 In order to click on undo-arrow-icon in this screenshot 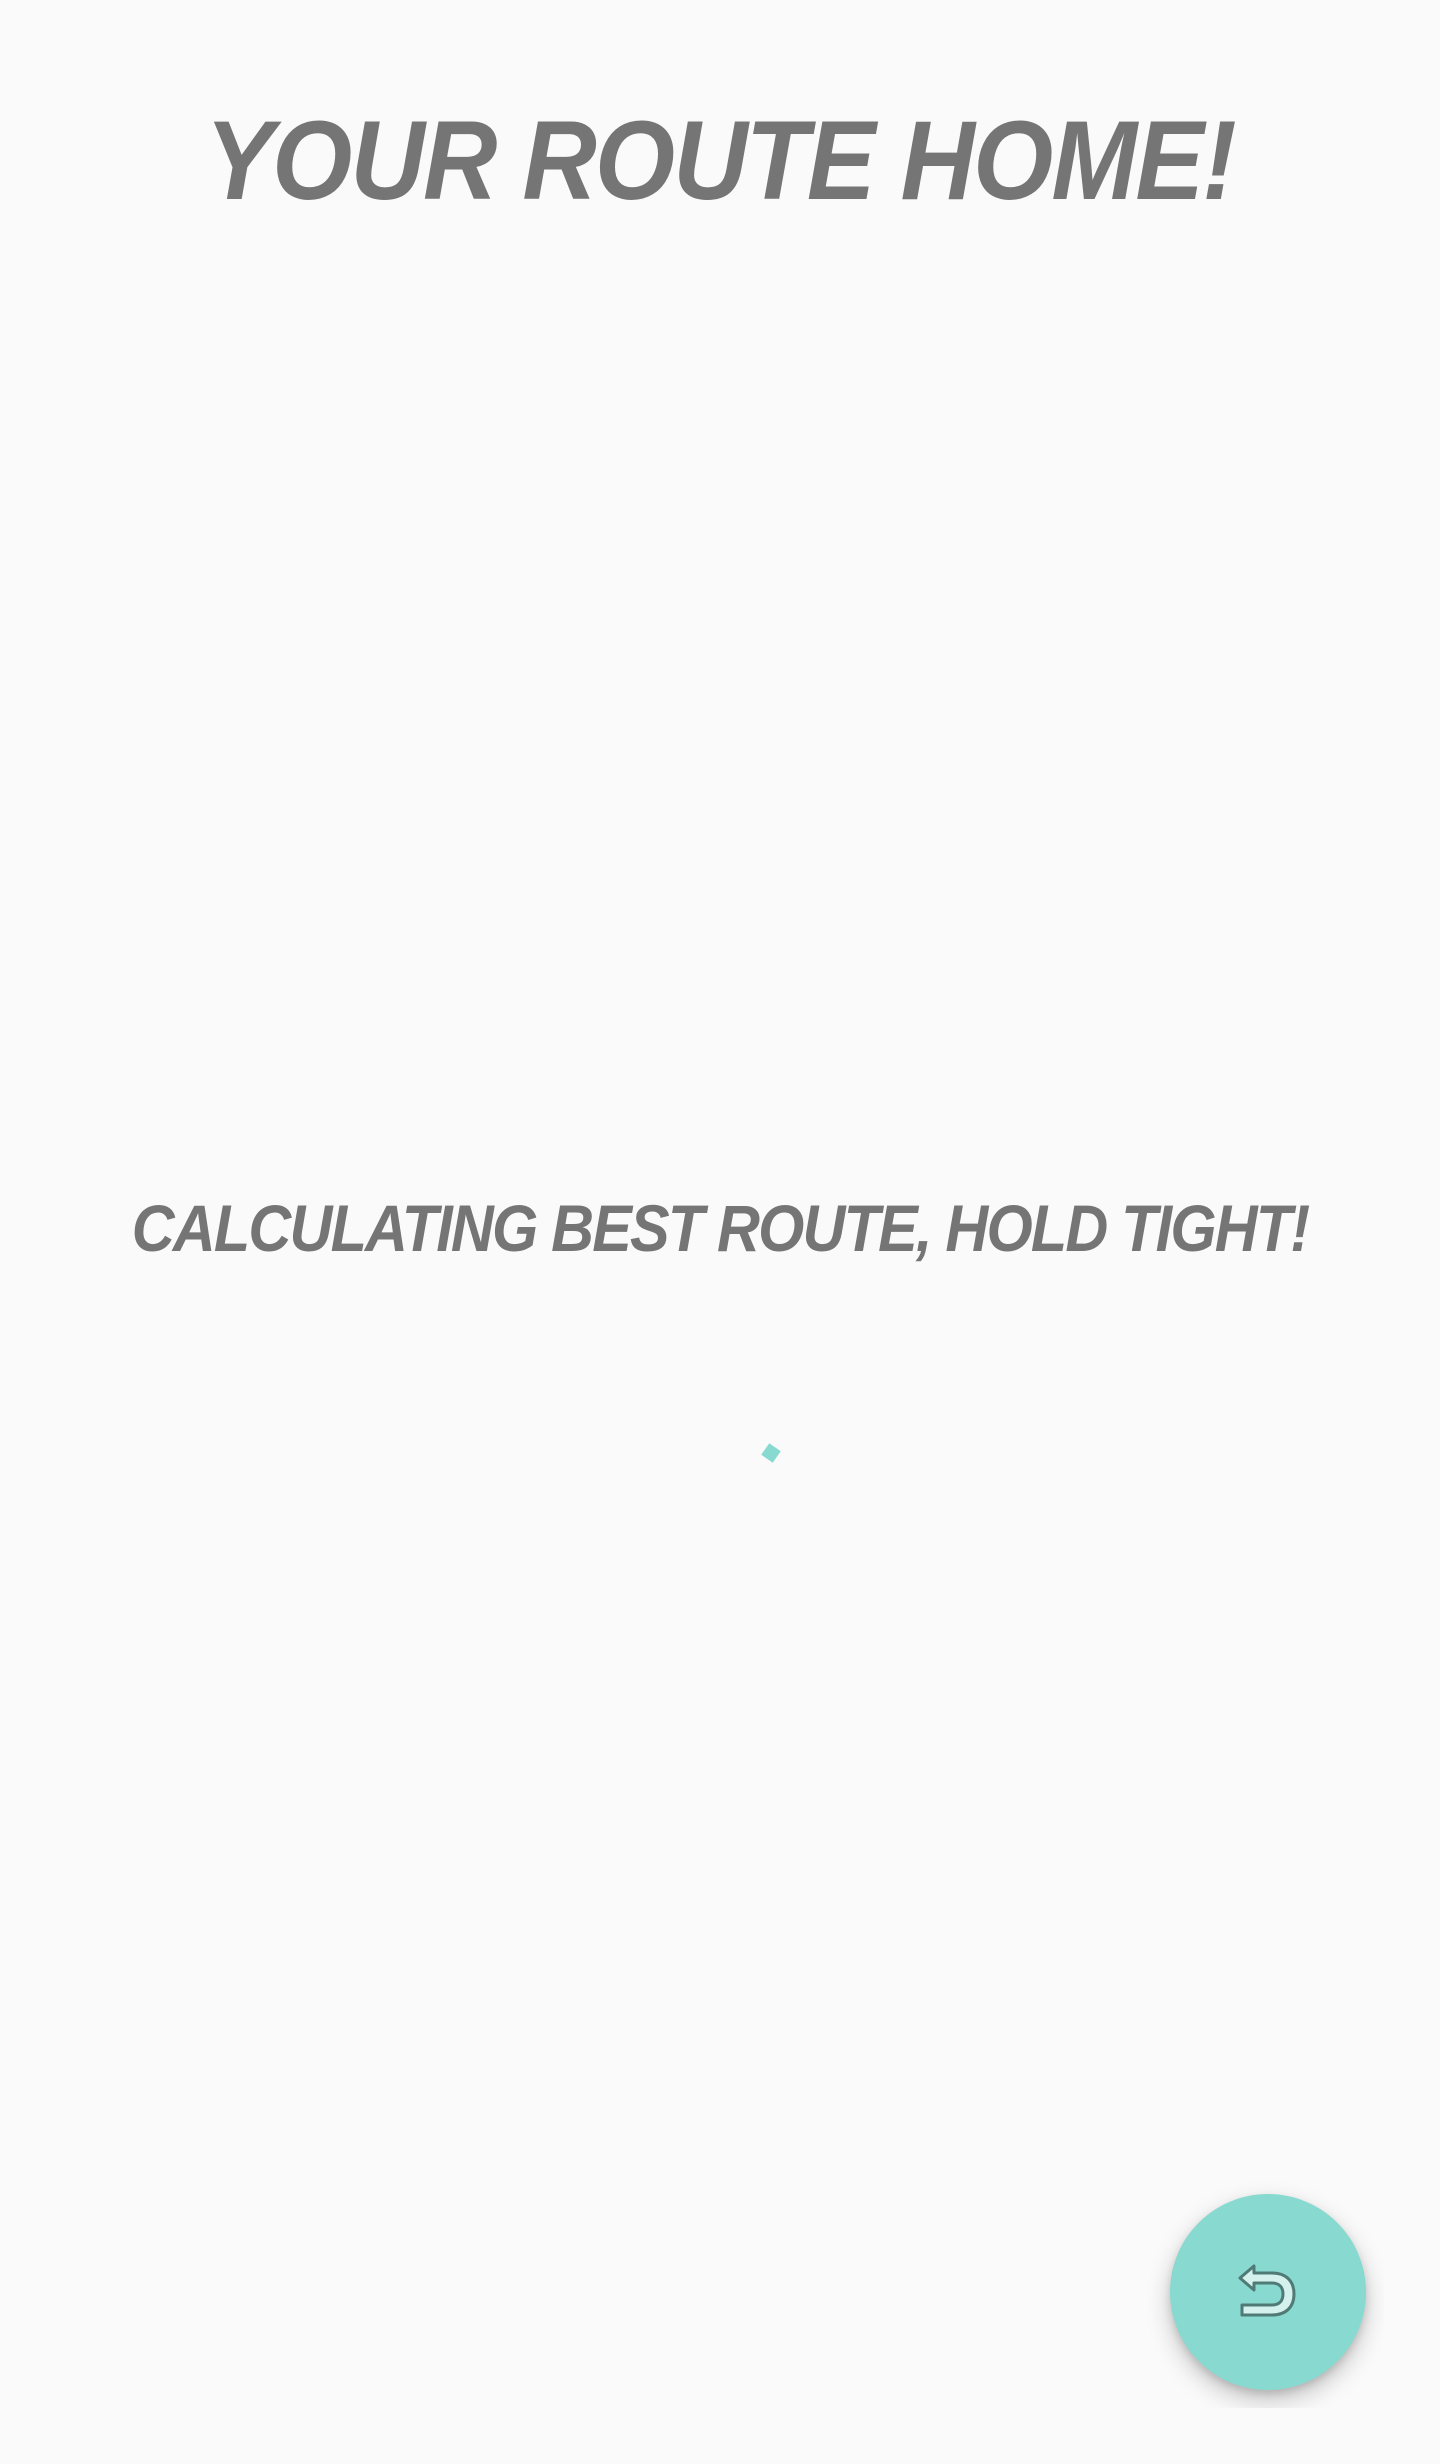, I will do `click(1267, 2290)`.